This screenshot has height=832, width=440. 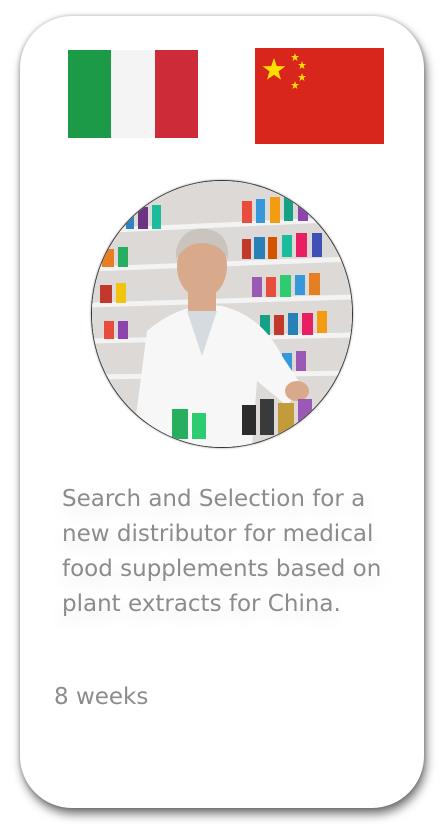 I want to click on china-flag-icon, so click(x=319, y=96).